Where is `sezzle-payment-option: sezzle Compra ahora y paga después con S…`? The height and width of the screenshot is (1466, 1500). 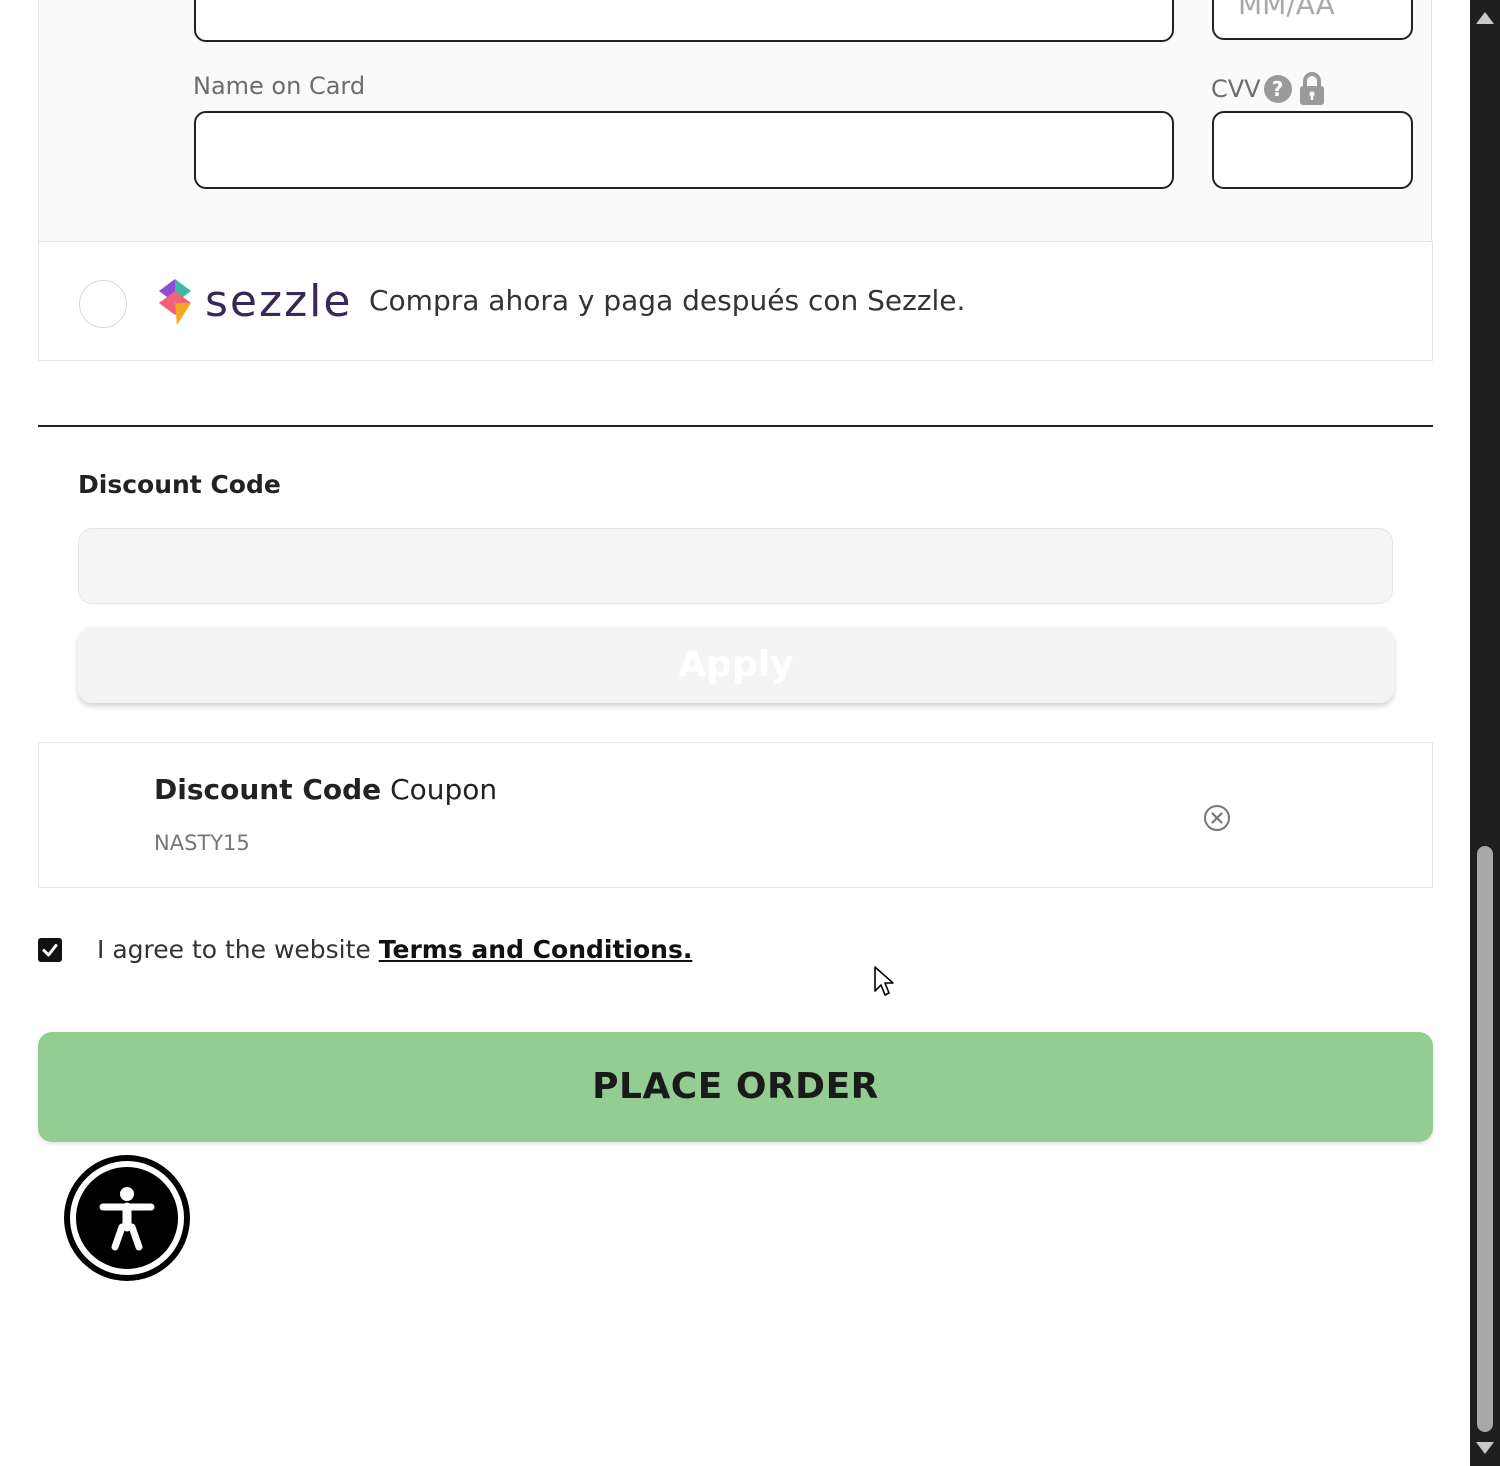
sezzle-payment-option: sezzle Compra ahora y paga después con S… is located at coordinates (735, 301).